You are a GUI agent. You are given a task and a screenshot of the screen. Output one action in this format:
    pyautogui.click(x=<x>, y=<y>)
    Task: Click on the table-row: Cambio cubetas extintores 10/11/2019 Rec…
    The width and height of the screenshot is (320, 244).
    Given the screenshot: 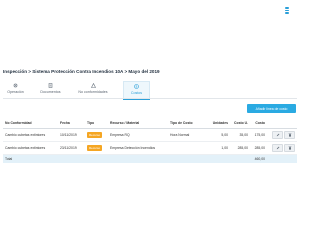 What is the action you would take?
    pyautogui.click(x=150, y=135)
    